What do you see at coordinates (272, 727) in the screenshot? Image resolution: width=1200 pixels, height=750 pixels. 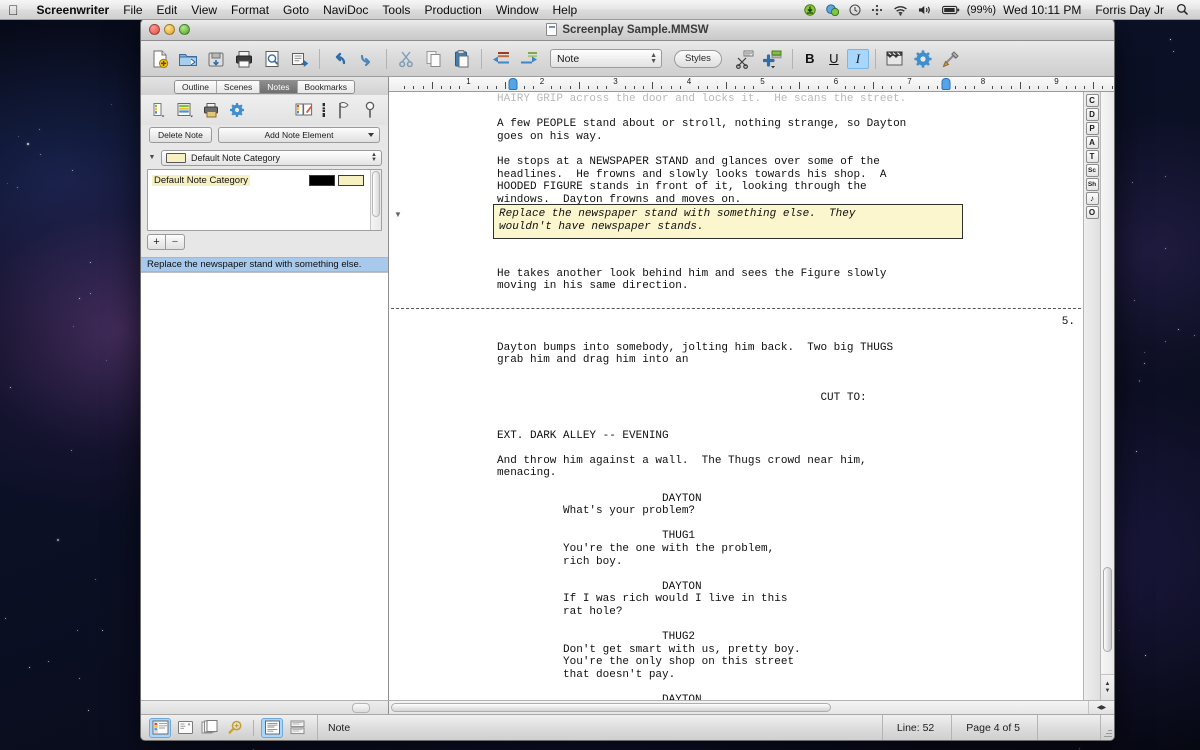 I see `normal-view-icon` at bounding box center [272, 727].